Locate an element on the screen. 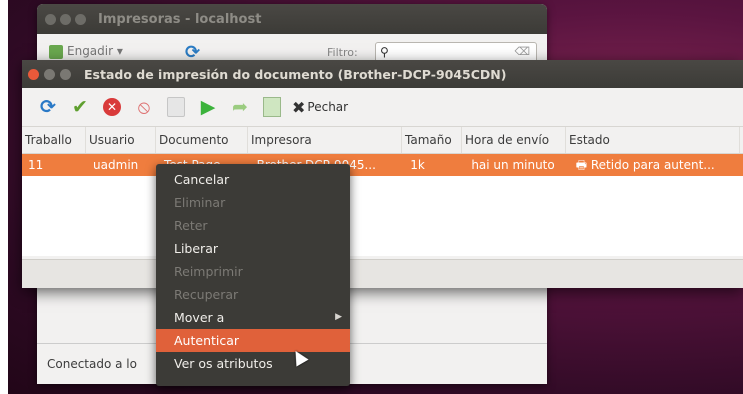 This screenshot has width=743, height=394. menu-item-delete: Eliminar is located at coordinates (200, 202).